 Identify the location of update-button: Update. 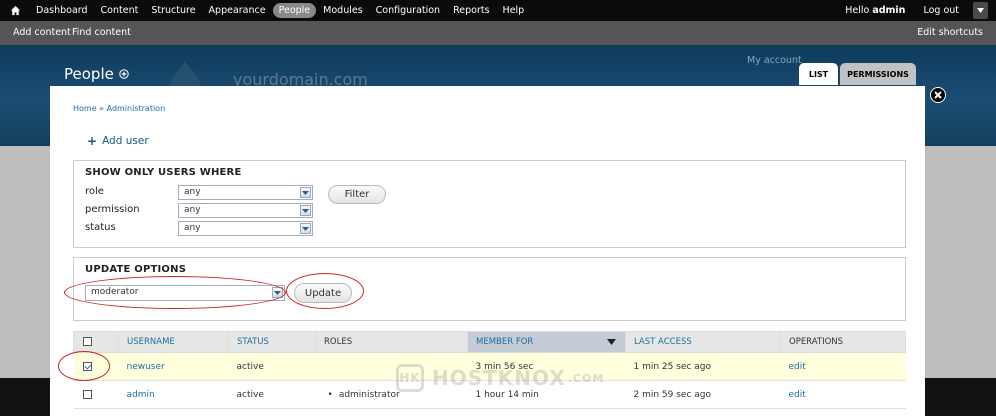
(323, 293).